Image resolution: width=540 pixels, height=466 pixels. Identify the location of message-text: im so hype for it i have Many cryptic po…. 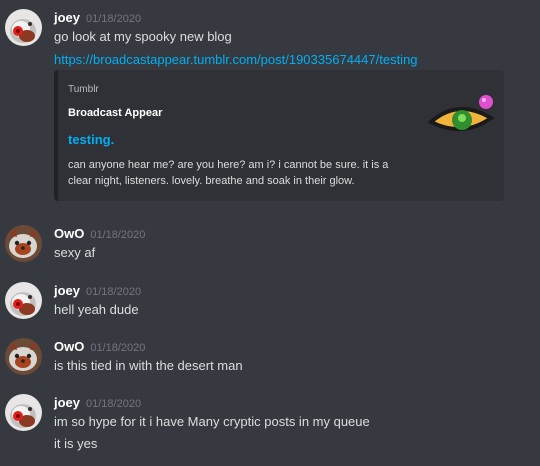
(212, 421).